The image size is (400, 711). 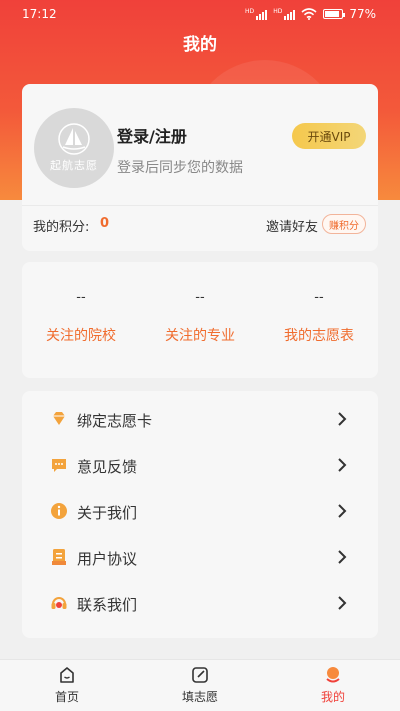 I want to click on menu-item-bind-card: 绑定志愿卡, so click(x=200, y=418).